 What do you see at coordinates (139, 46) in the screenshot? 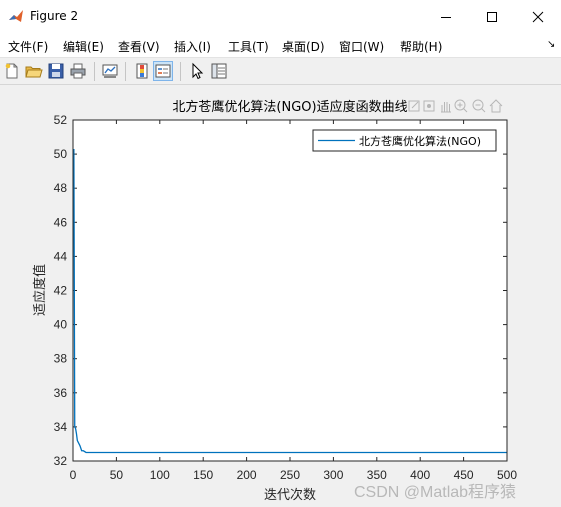
I see `menu-view: 查看(V)` at bounding box center [139, 46].